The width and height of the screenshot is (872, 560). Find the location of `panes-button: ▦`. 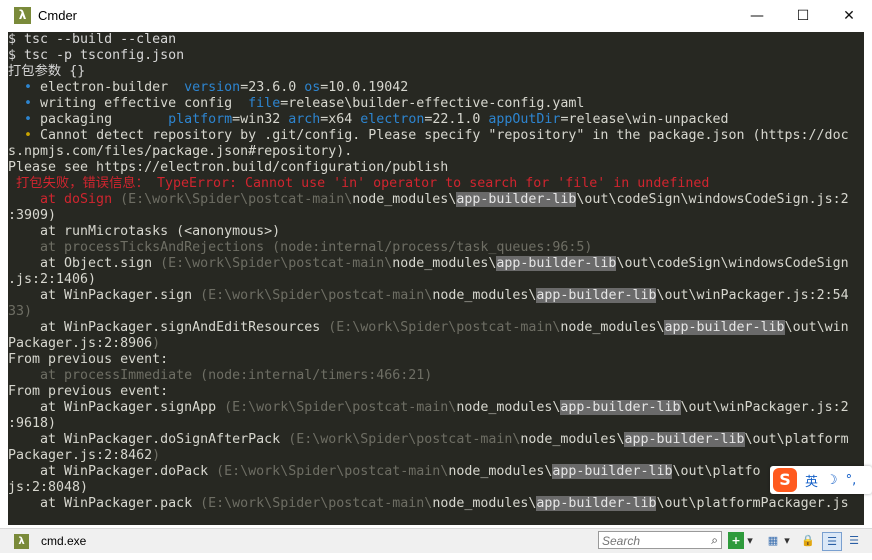

panes-button: ▦ is located at coordinates (773, 540).